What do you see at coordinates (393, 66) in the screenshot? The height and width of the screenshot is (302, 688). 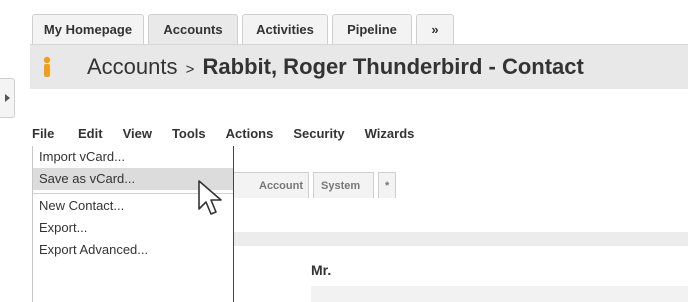 I see `record-name: Rabbit, Roger Thunderbird - Contact` at bounding box center [393, 66].